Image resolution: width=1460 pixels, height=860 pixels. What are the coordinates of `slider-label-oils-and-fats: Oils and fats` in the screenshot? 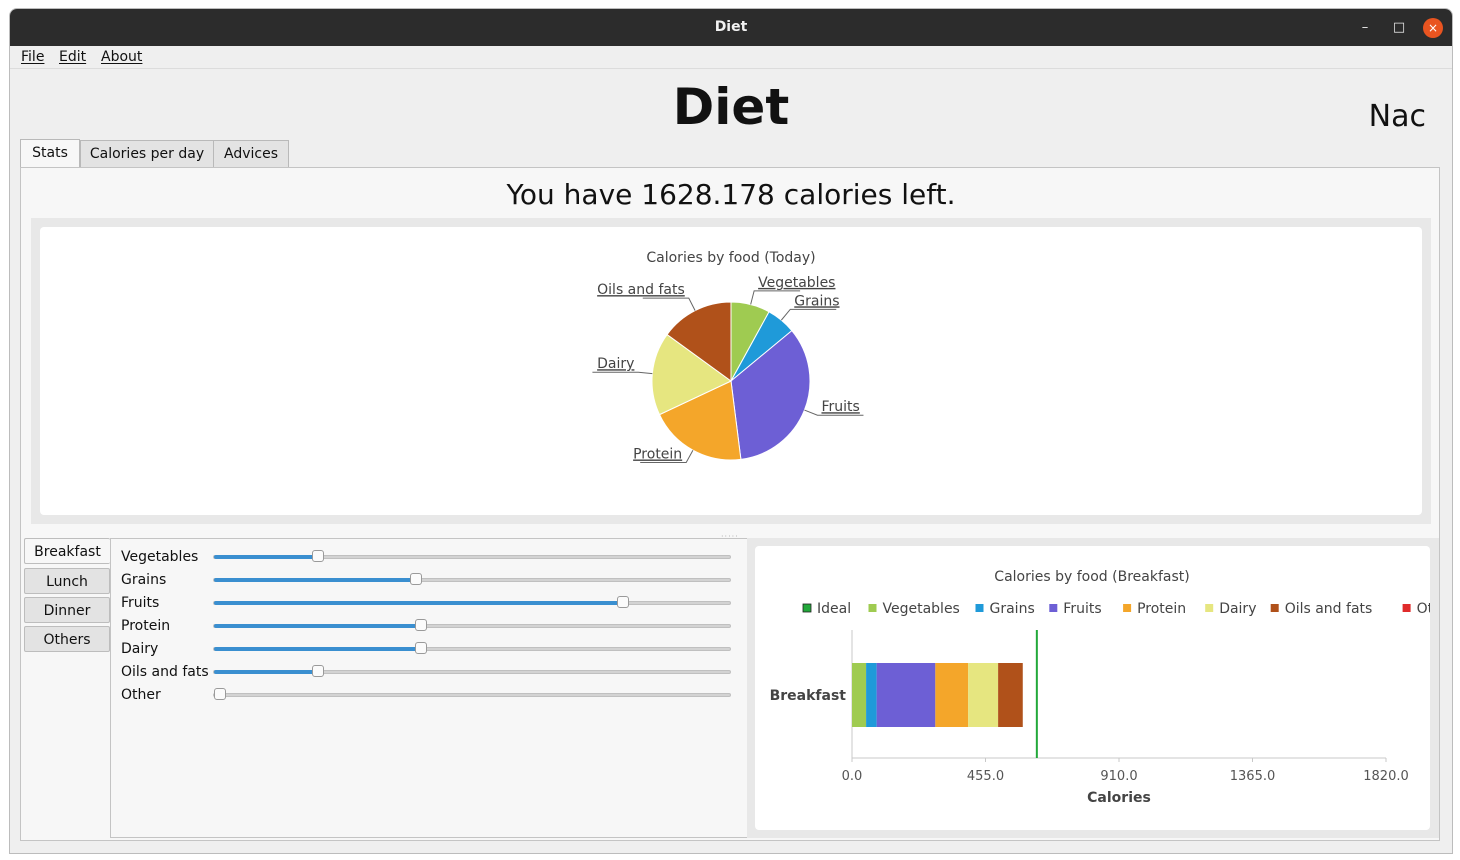 It's located at (165, 672).